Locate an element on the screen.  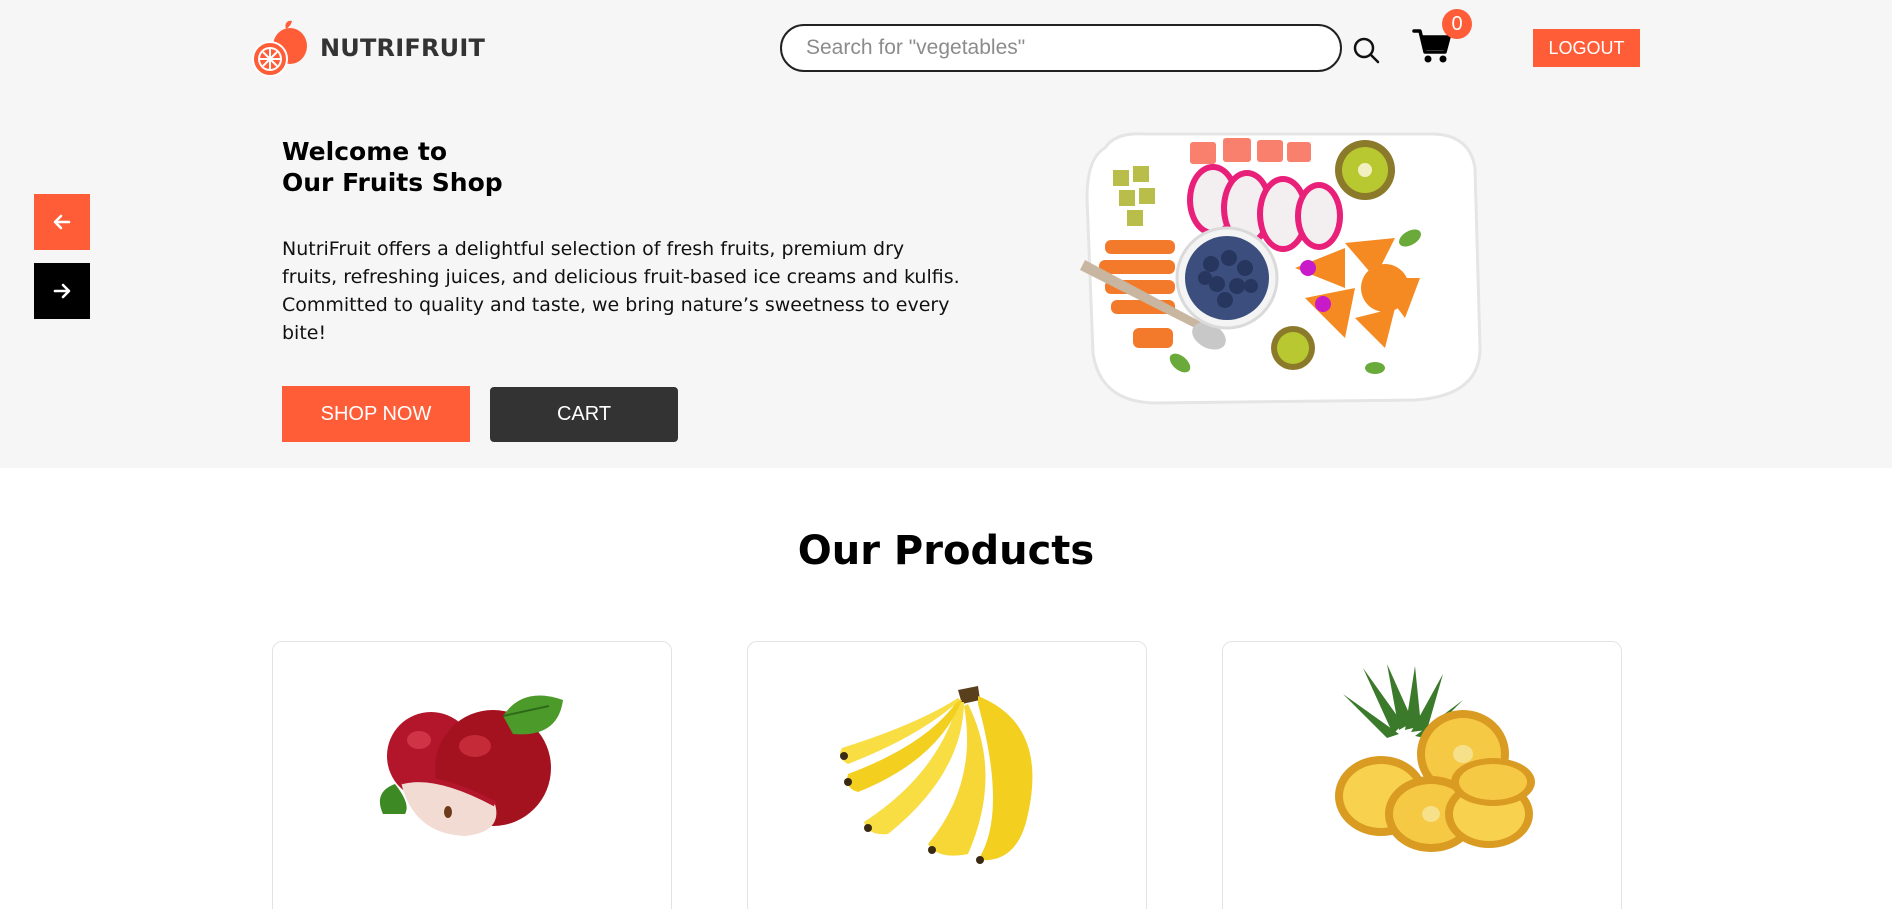
arrow-right-icon is located at coordinates (62, 291).